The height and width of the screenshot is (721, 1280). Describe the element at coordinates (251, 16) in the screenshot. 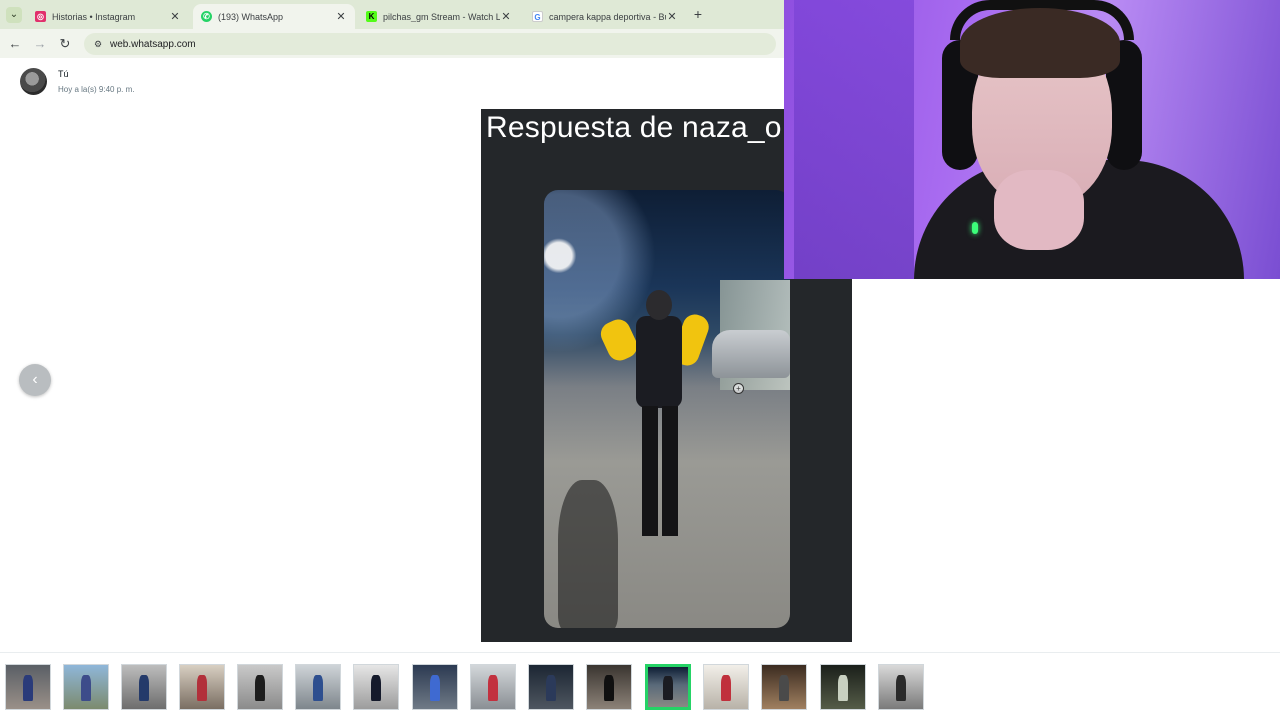

I see `tab-title: (193) WhatsApp` at that location.